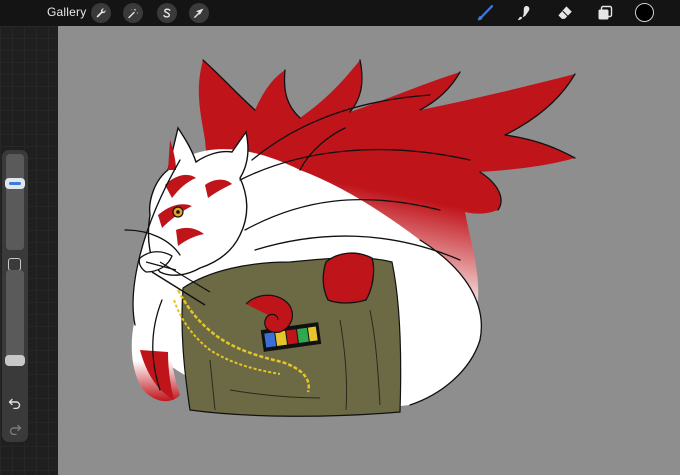 This screenshot has width=680, height=475. Describe the element at coordinates (340, 13) in the screenshot. I see `top-toolbar: Gallery` at that location.